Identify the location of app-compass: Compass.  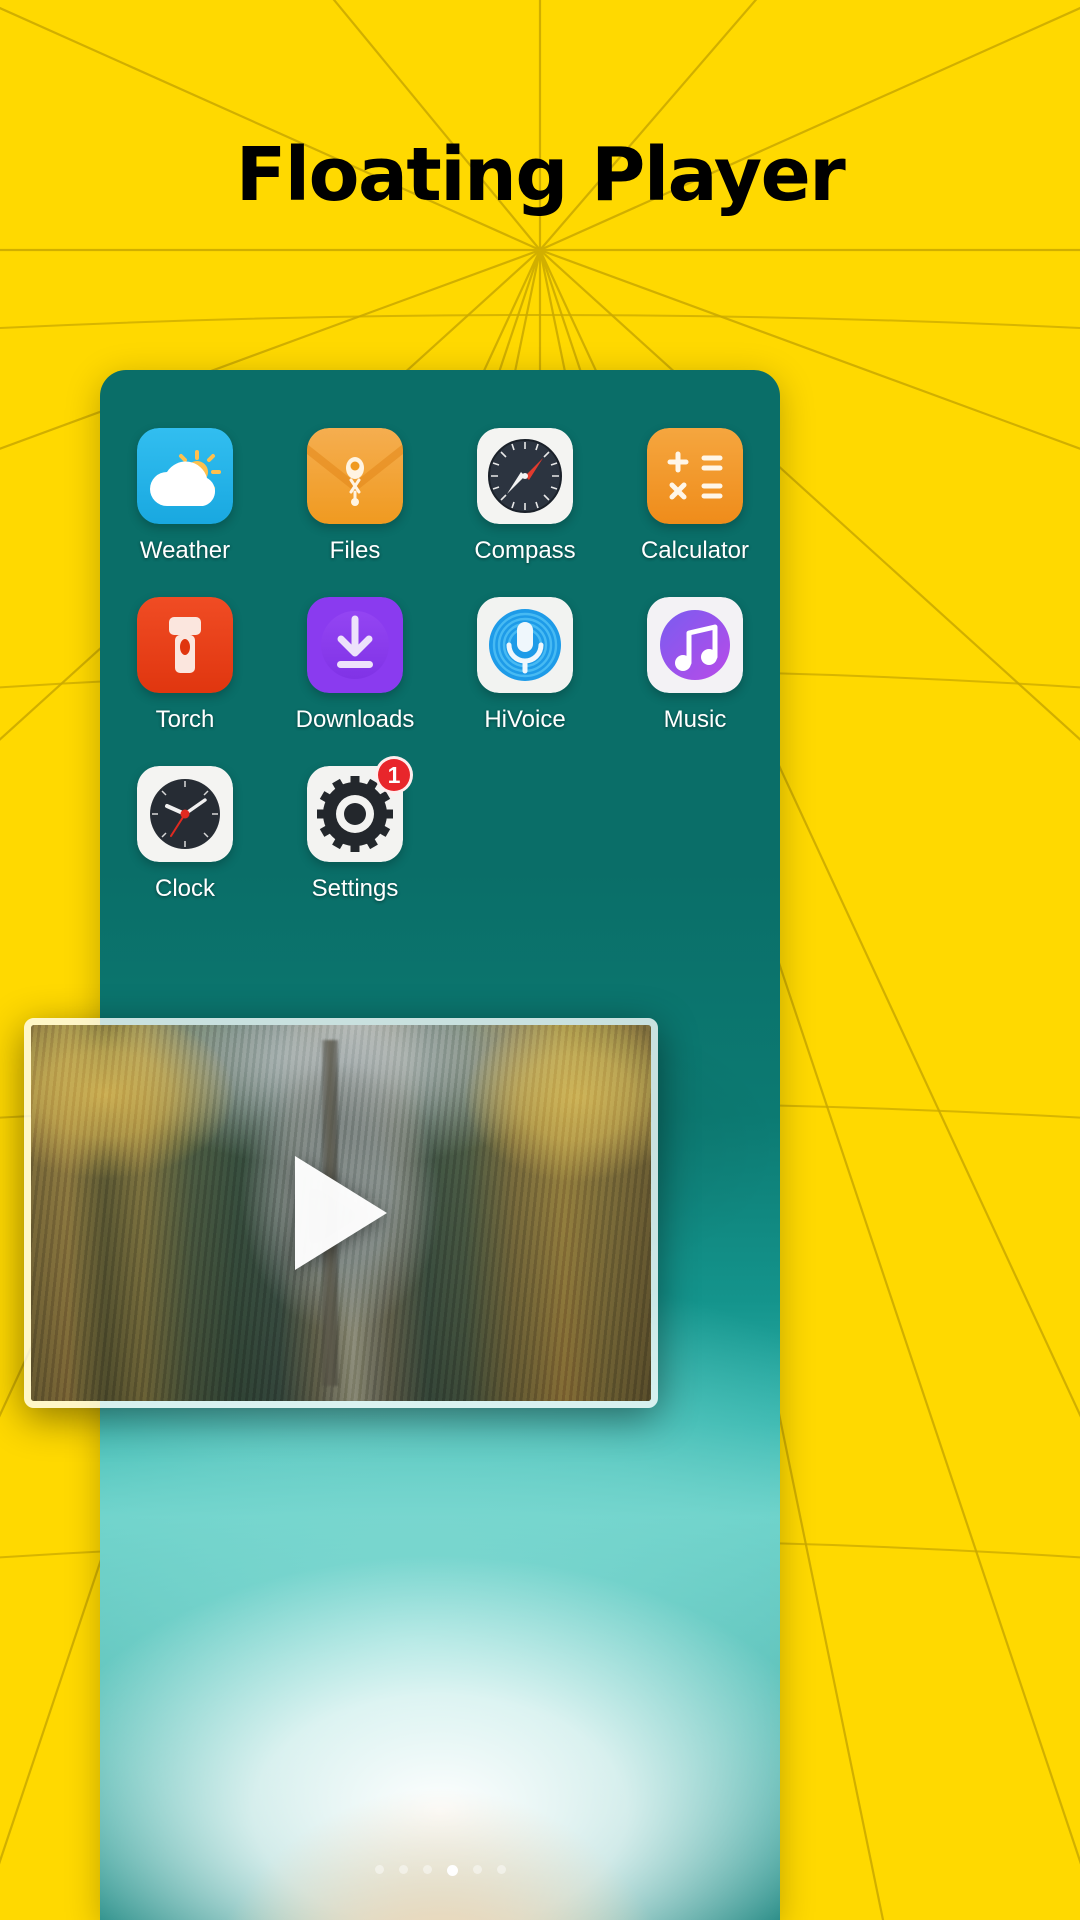
(525, 496).